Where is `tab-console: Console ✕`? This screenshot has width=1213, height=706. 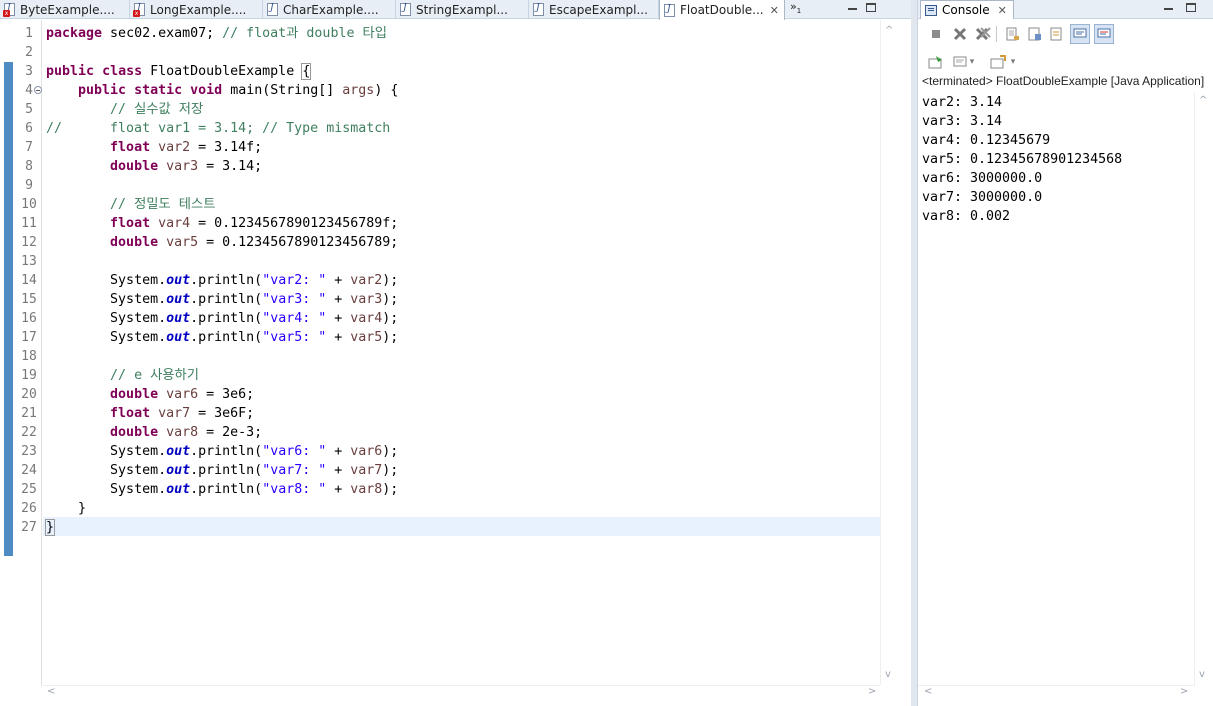
tab-console: Console ✕ is located at coordinates (967, 9).